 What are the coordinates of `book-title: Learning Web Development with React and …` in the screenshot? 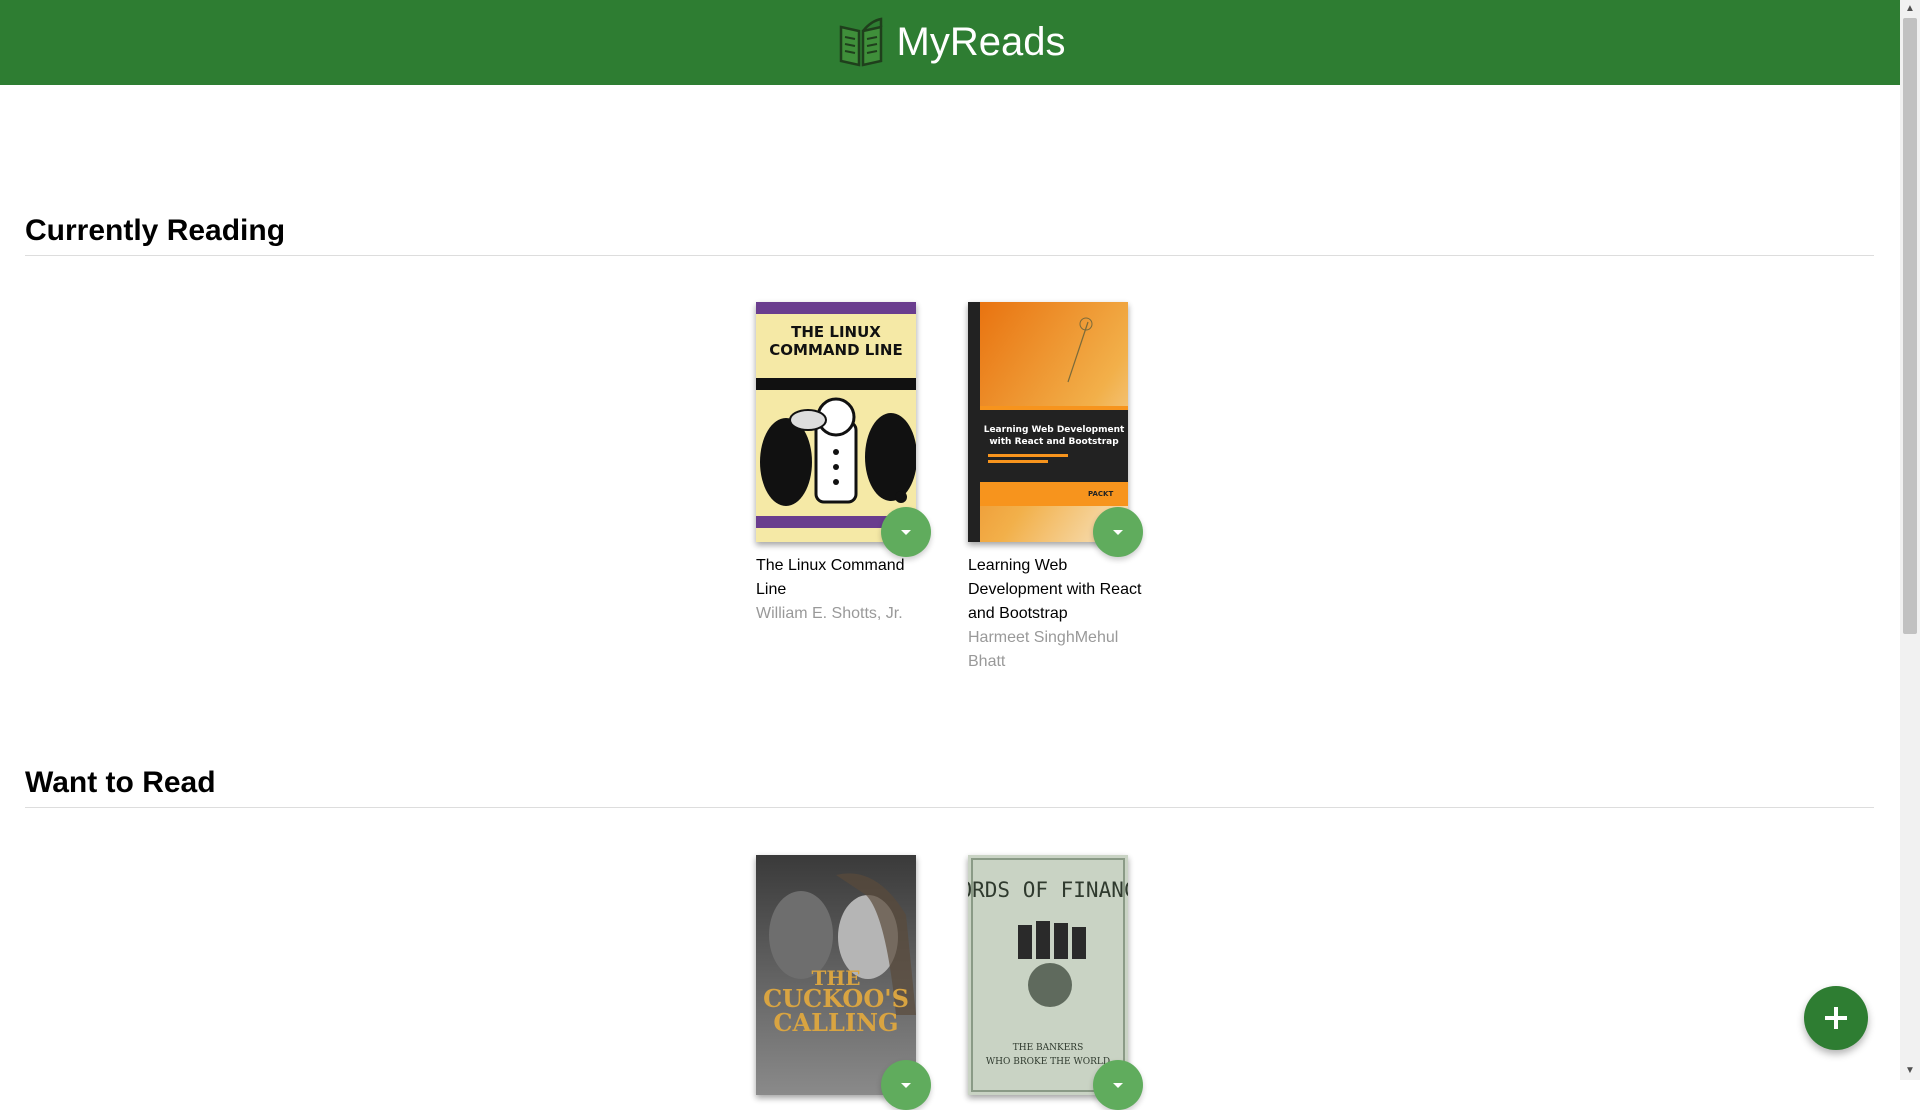 It's located at (1055, 589).